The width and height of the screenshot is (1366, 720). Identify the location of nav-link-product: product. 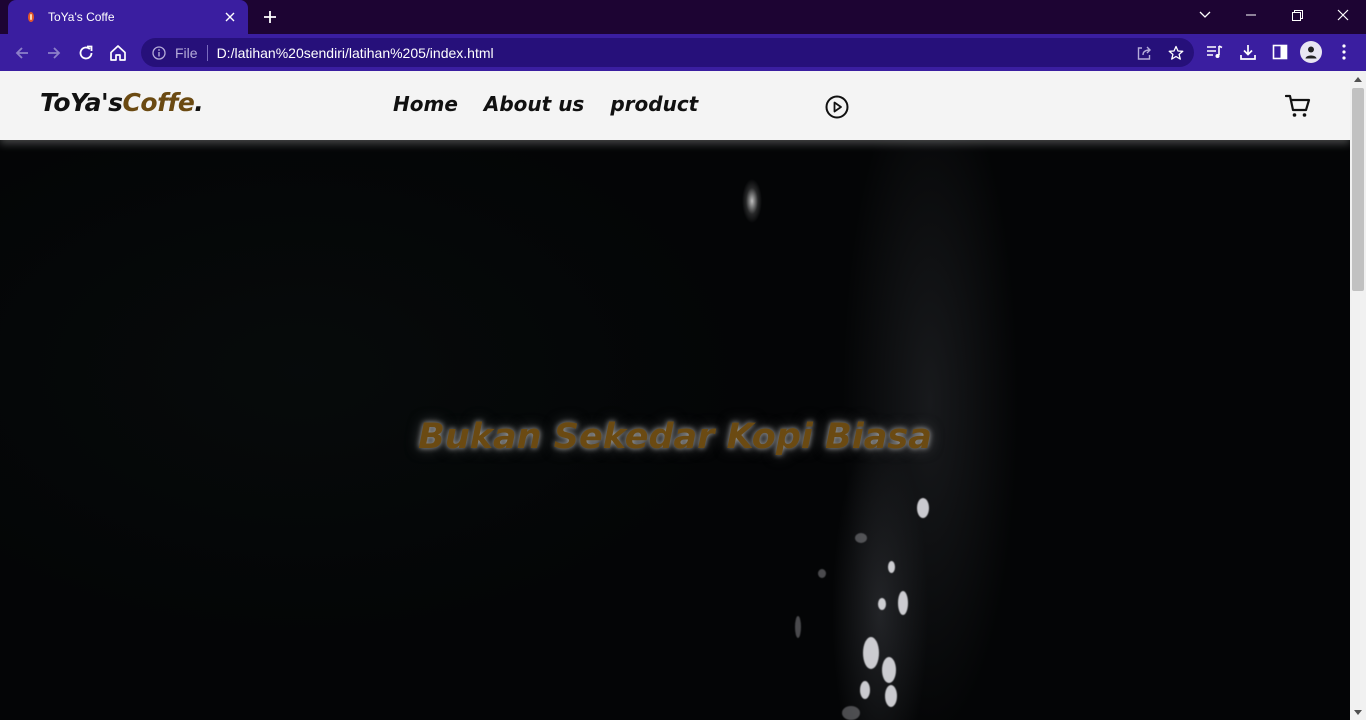
(654, 104).